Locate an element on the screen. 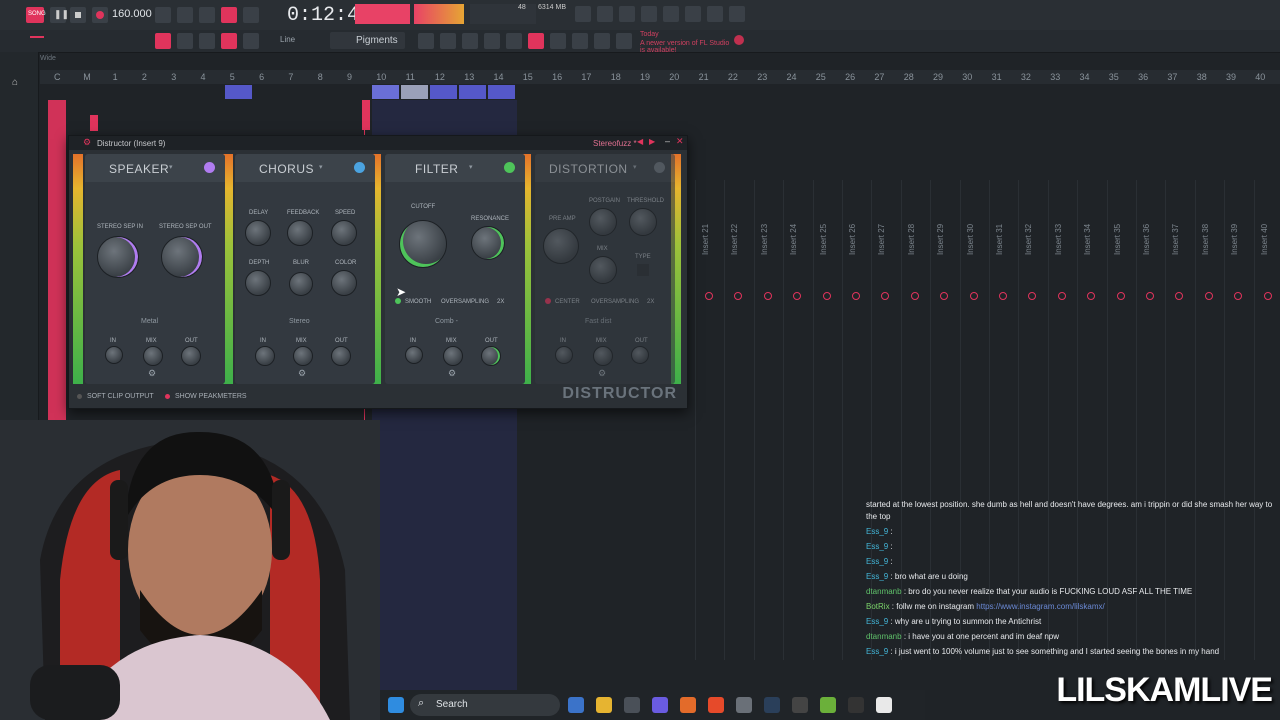  browser-icon: ⌂ is located at coordinates (15, 82).